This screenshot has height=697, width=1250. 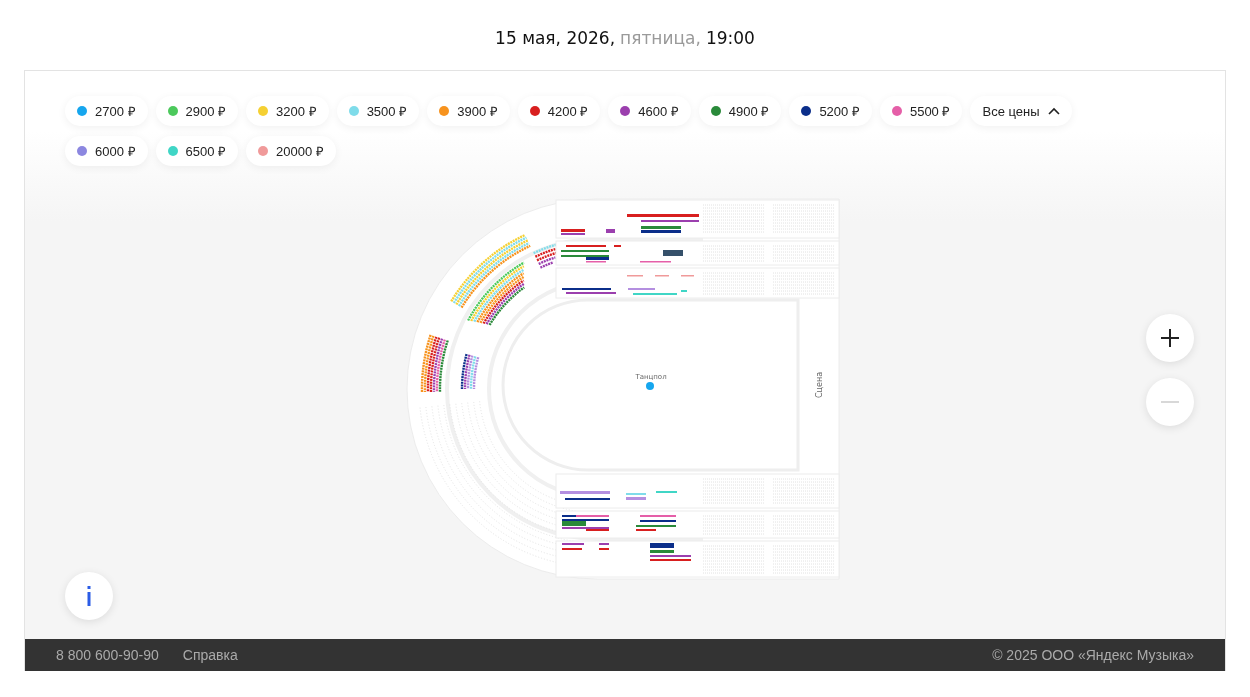 I want to click on help-link: Справка, so click(x=210, y=655).